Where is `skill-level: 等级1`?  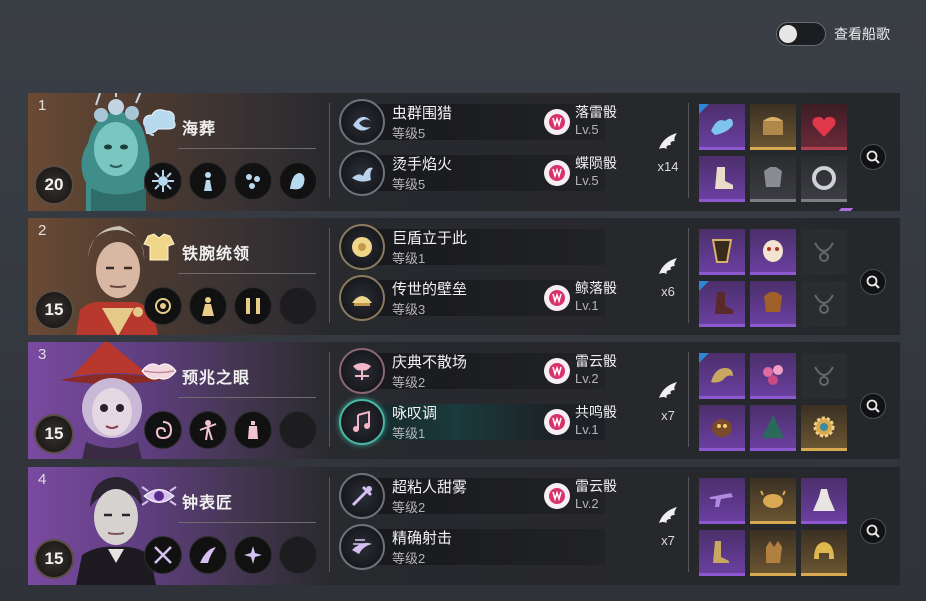 skill-level: 等级1 is located at coordinates (409, 433).